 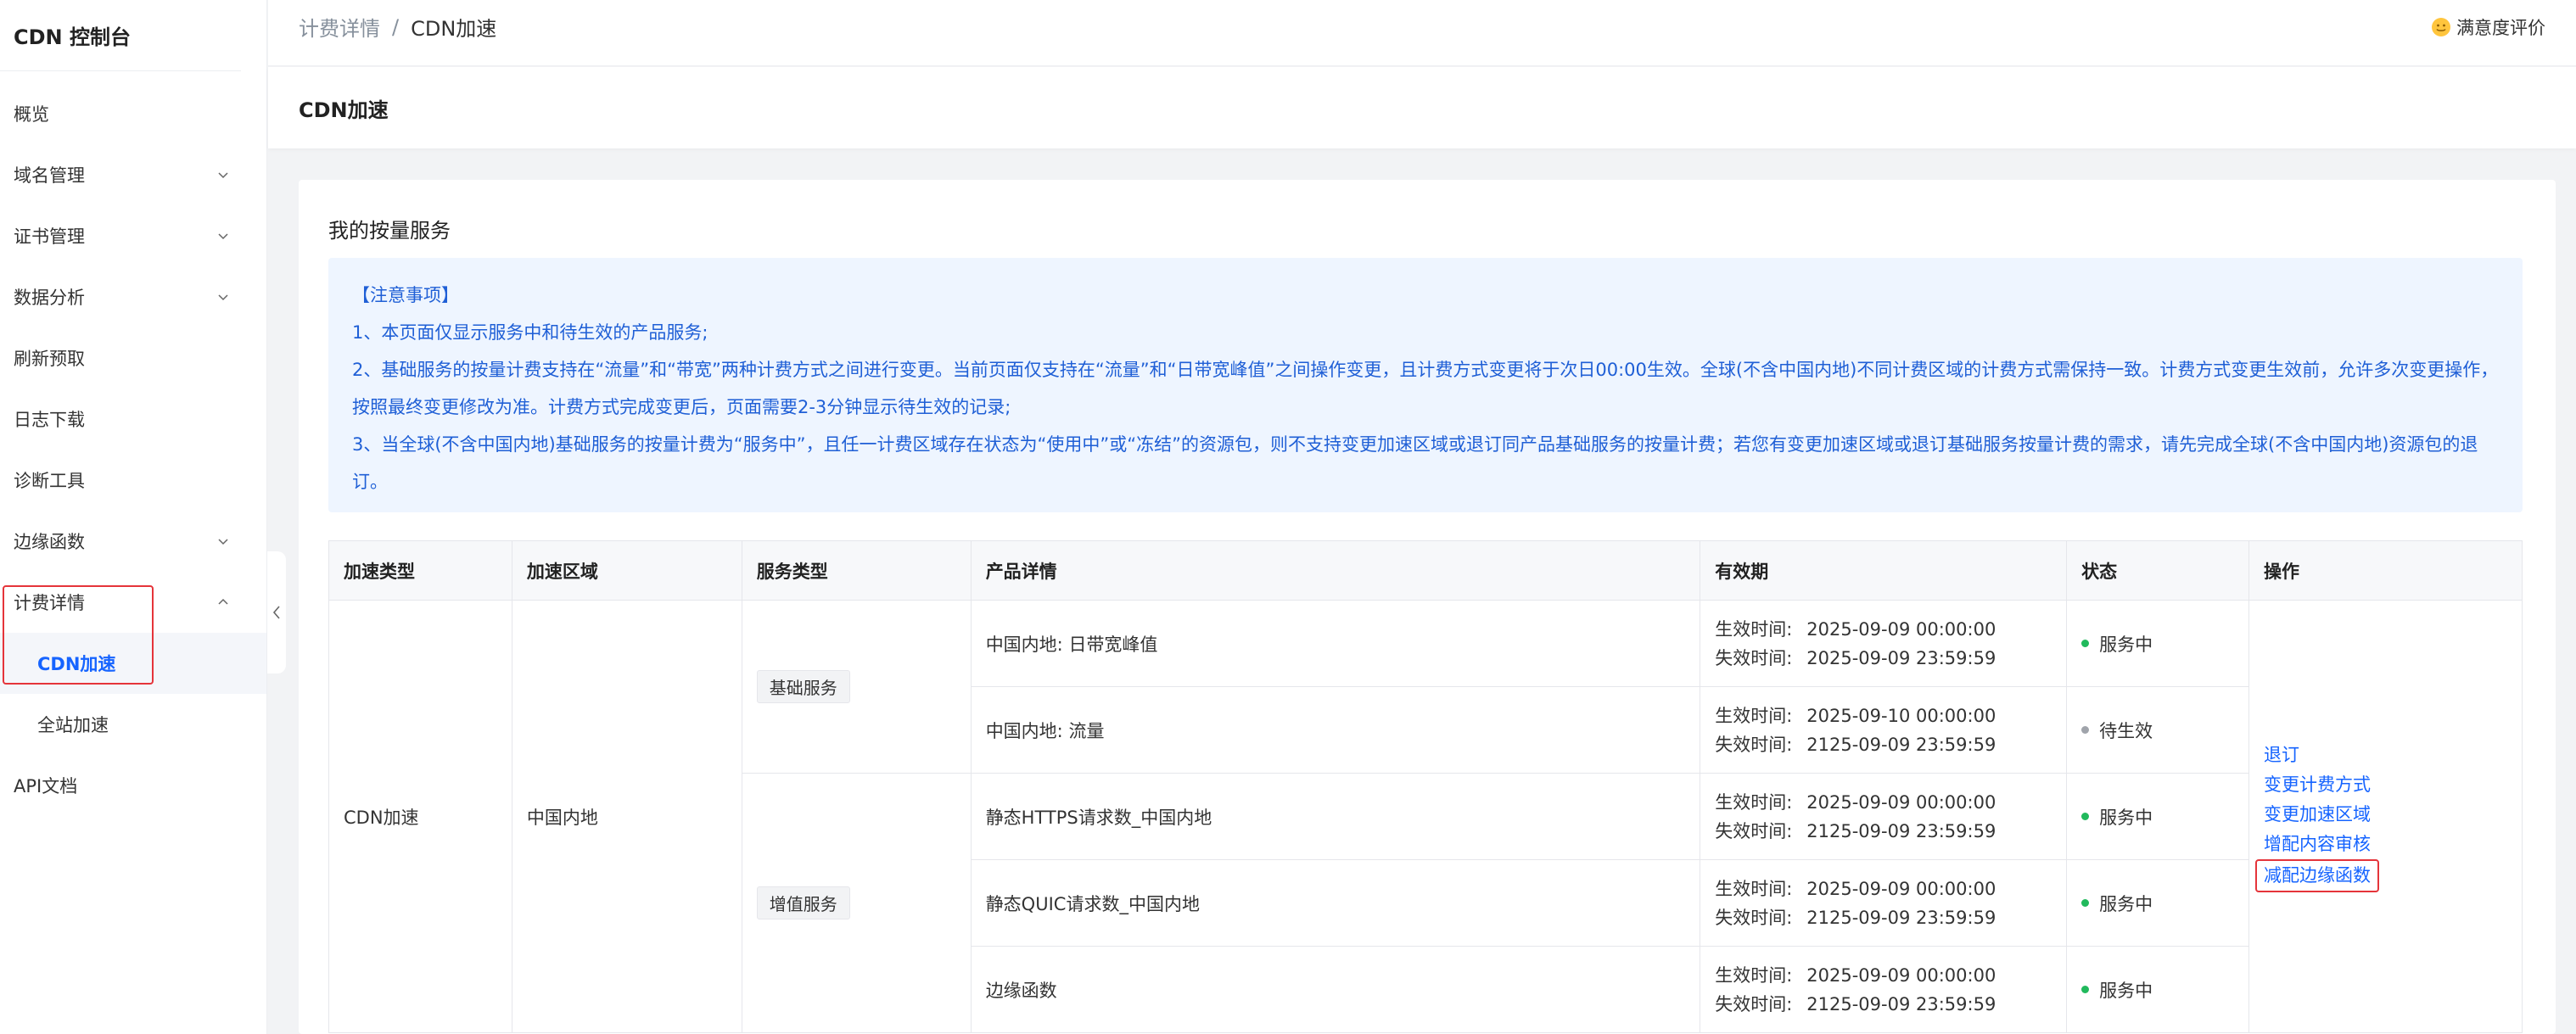 What do you see at coordinates (1335, 730) in the screenshot?
I see `product-cell: 中国内地: 流量` at bounding box center [1335, 730].